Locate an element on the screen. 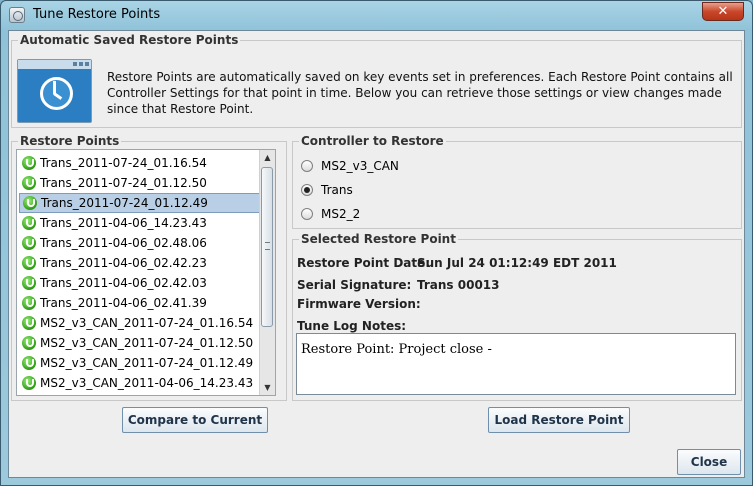 The height and width of the screenshot is (486, 753). scroll-down-icon: ▼ is located at coordinates (267, 387).